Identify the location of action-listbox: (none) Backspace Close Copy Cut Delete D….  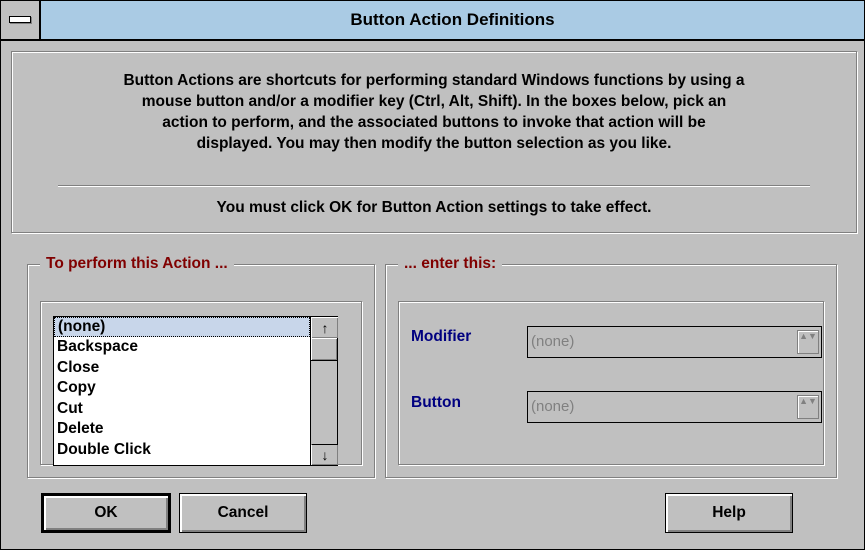
(195, 391).